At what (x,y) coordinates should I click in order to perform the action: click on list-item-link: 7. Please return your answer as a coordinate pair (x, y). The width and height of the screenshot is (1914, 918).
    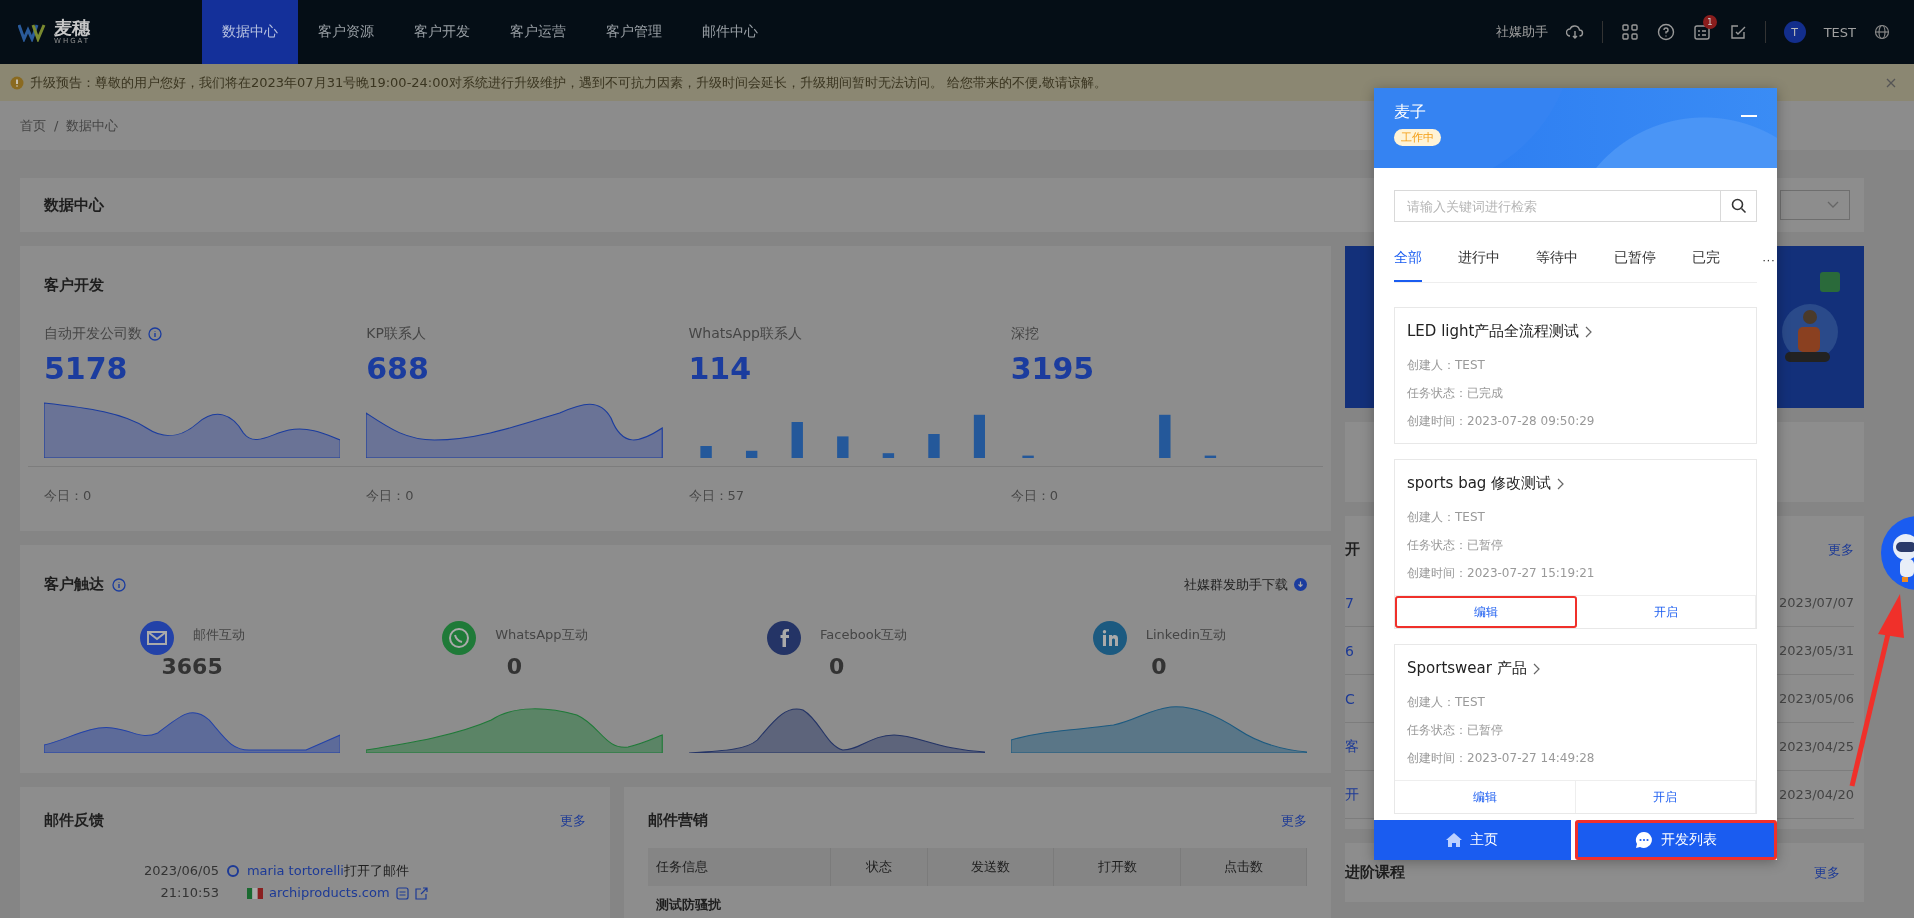
    Looking at the image, I should click on (1349, 602).